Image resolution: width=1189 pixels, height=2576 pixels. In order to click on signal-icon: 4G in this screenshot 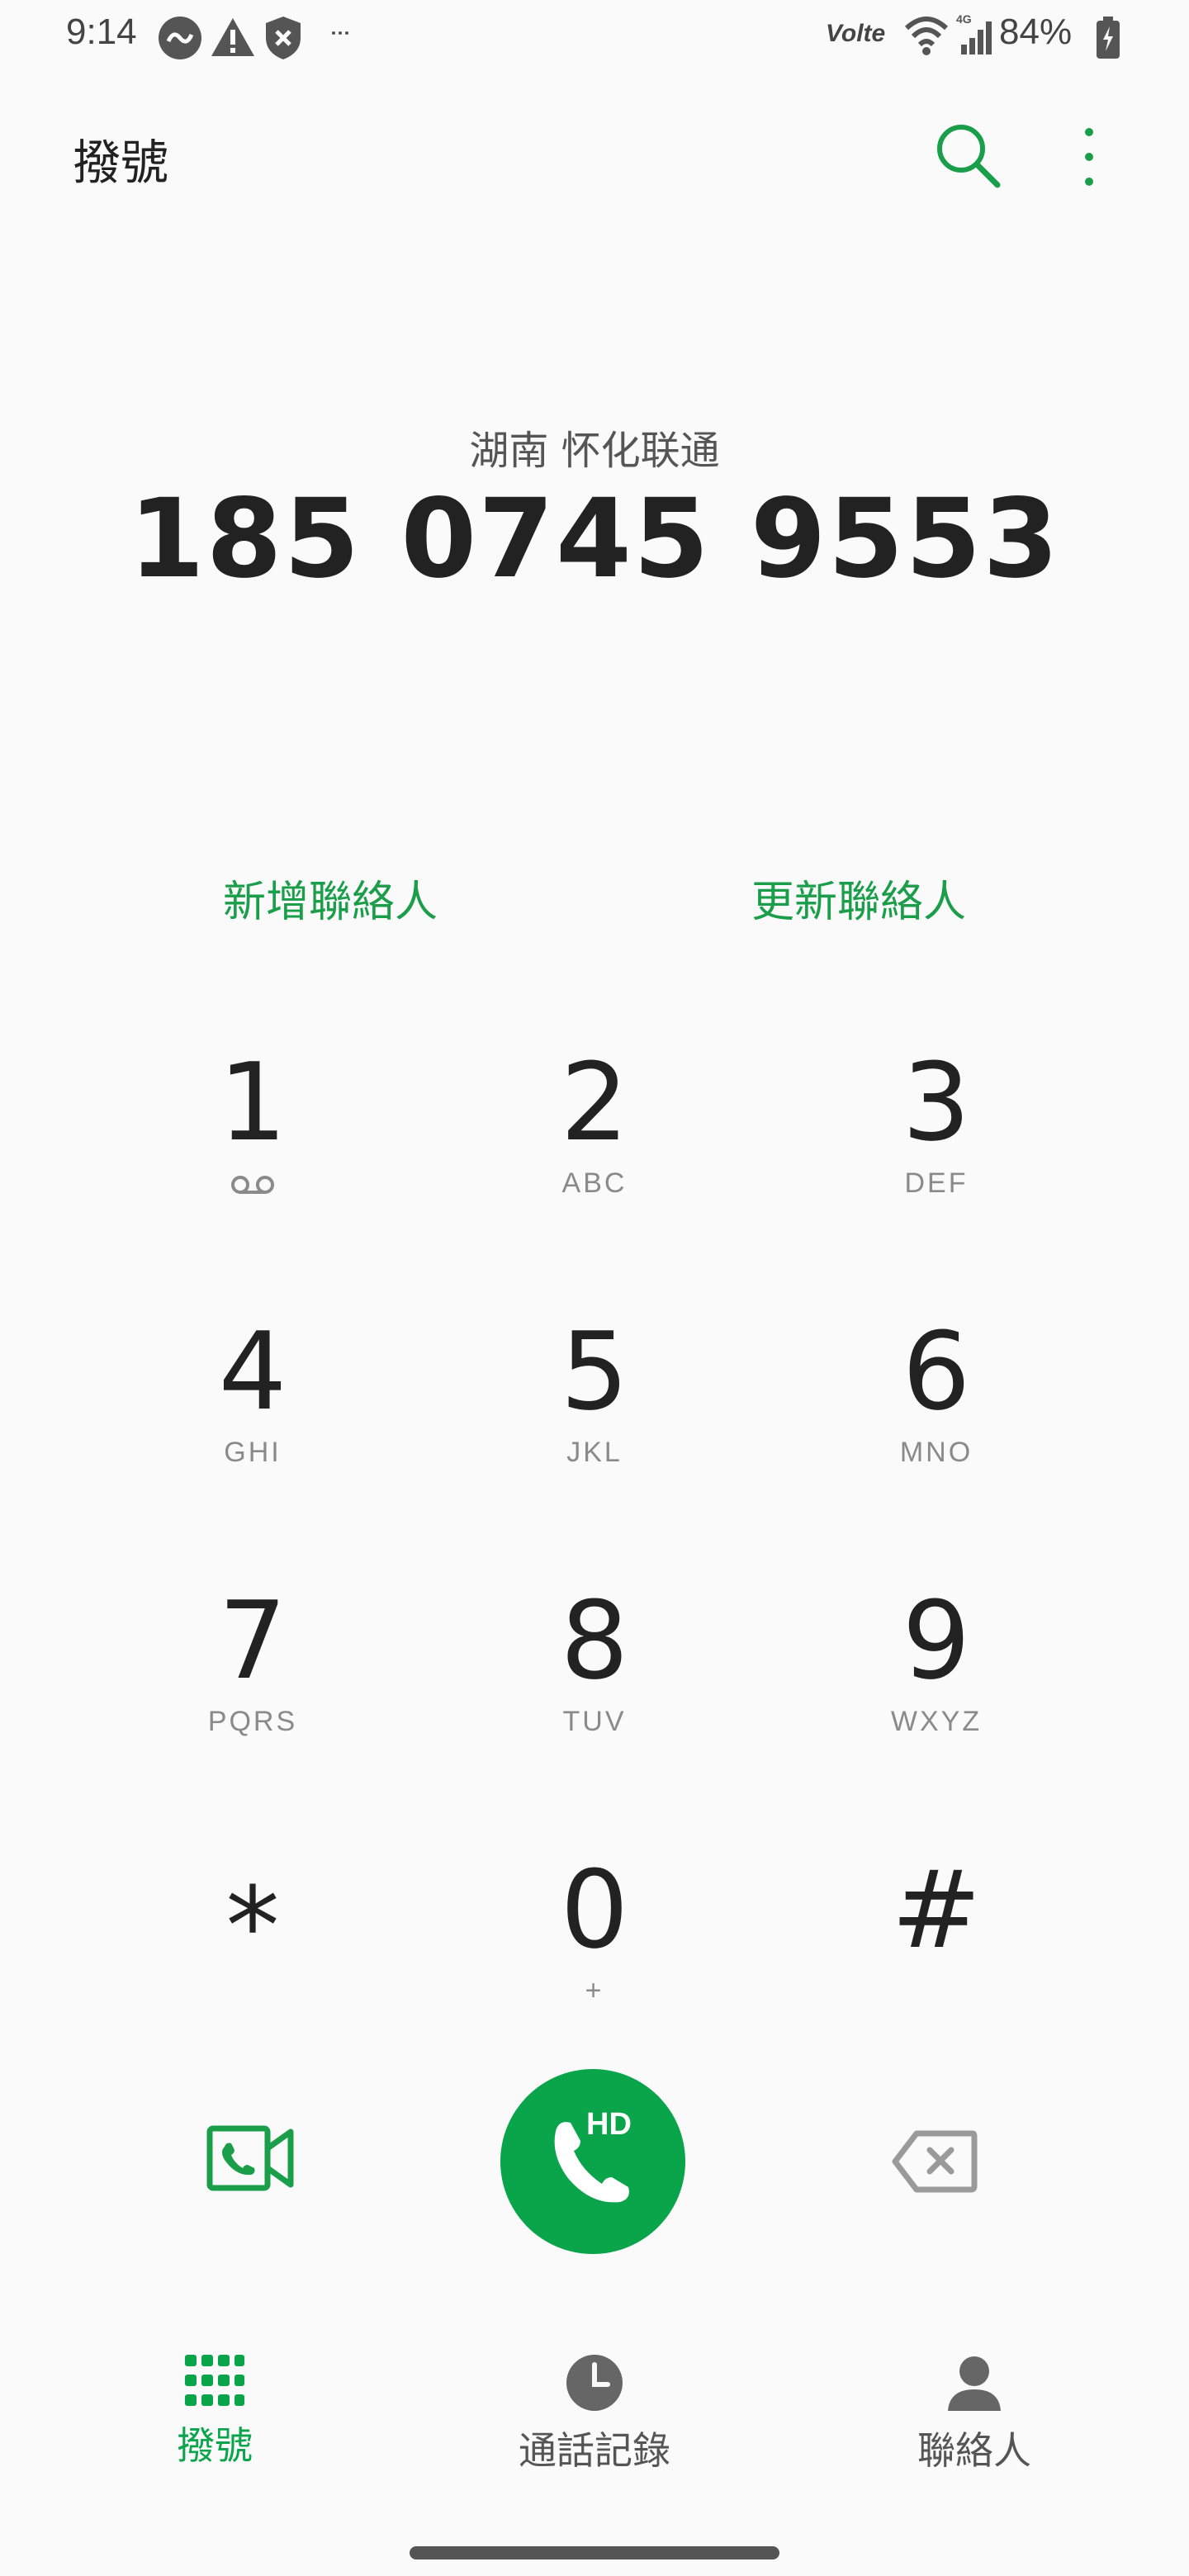, I will do `click(973, 36)`.